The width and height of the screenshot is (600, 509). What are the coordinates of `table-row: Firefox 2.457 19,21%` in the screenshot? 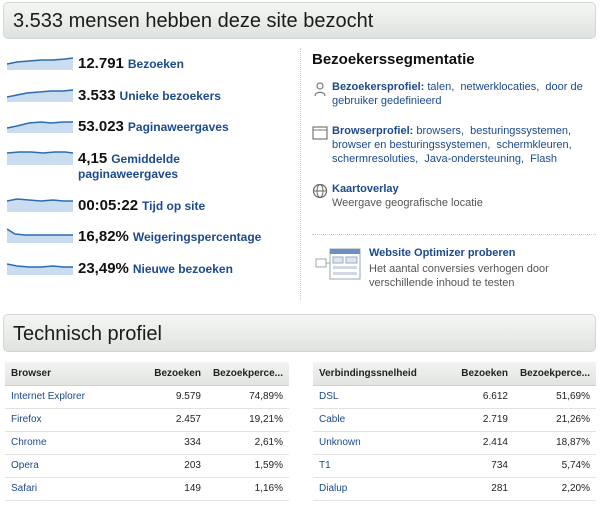 It's located at (147, 420).